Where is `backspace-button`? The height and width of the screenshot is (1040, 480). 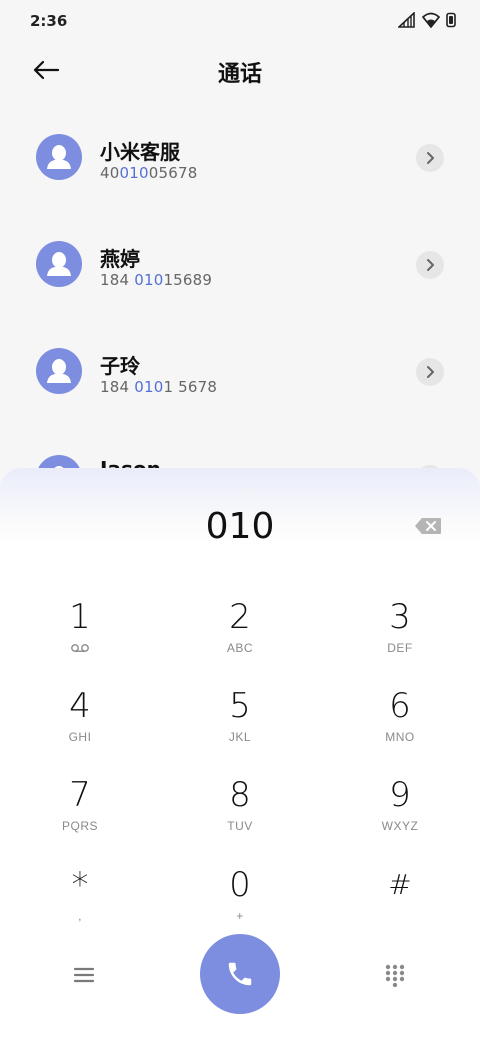 backspace-button is located at coordinates (428, 526).